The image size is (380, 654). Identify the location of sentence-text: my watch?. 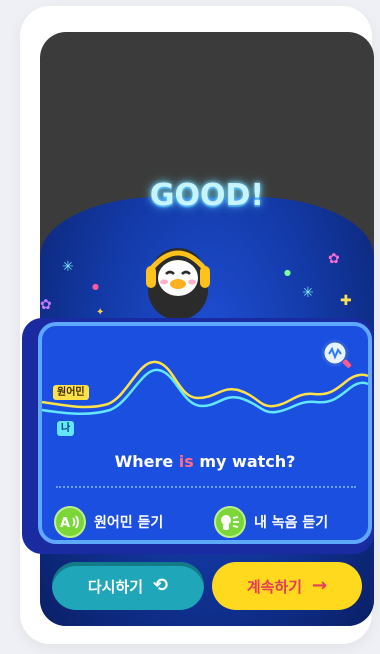
(244, 461).